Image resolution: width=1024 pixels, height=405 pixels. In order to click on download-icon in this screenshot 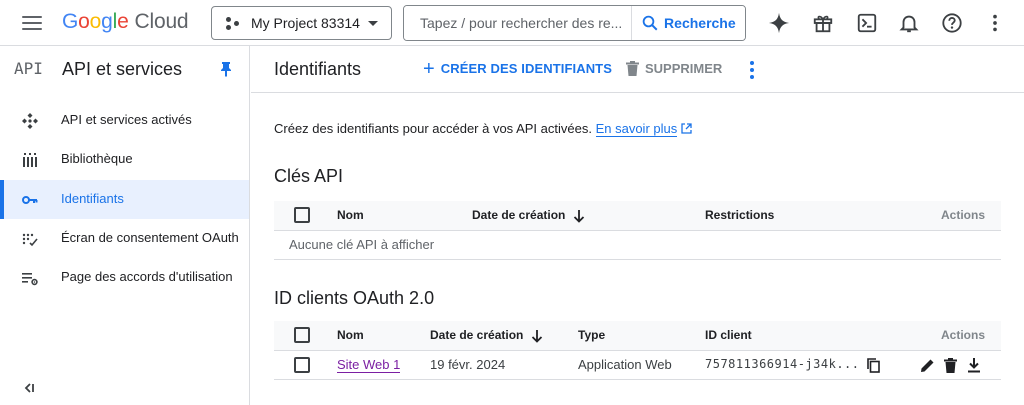, I will do `click(974, 365)`.